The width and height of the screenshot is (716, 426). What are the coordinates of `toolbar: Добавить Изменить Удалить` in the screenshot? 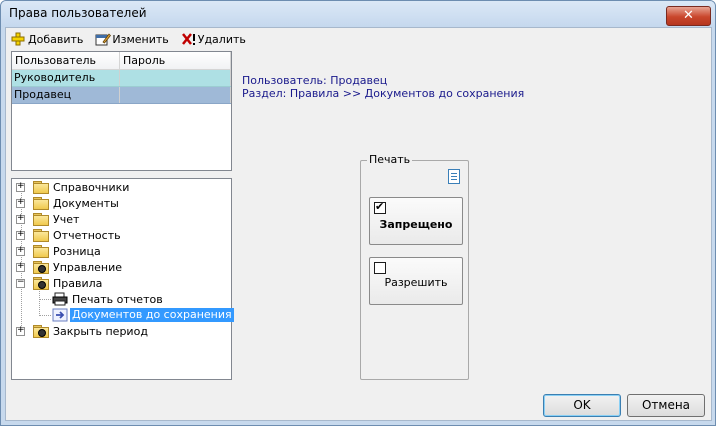 It's located at (128, 39).